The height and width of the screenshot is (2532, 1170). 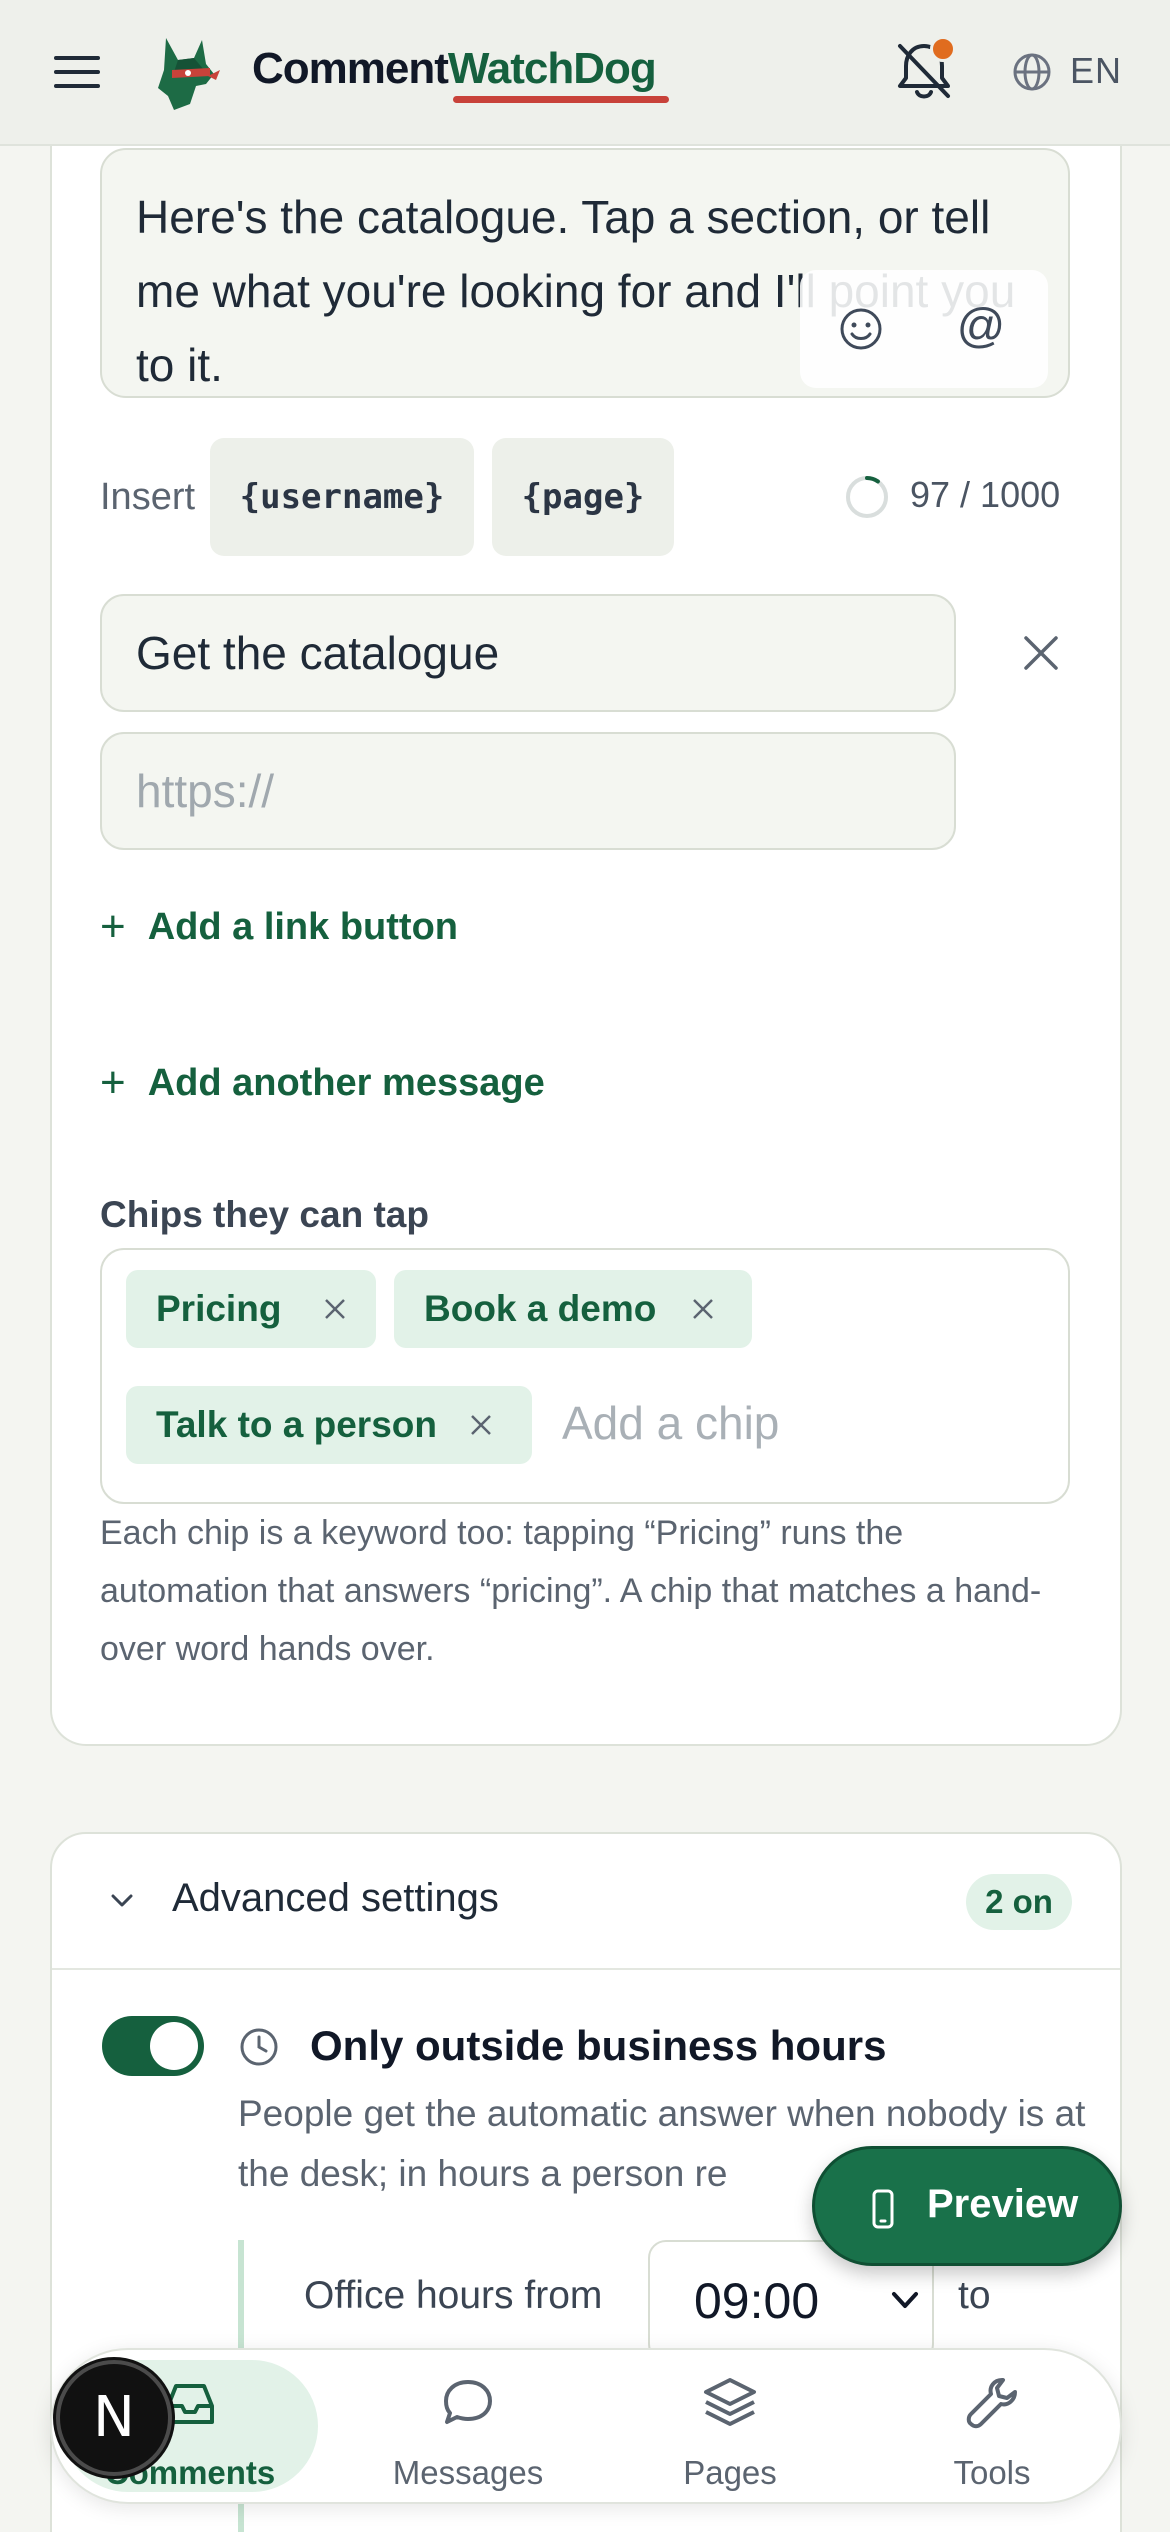 I want to click on nav-tools: Tools, so click(x=992, y=2426).